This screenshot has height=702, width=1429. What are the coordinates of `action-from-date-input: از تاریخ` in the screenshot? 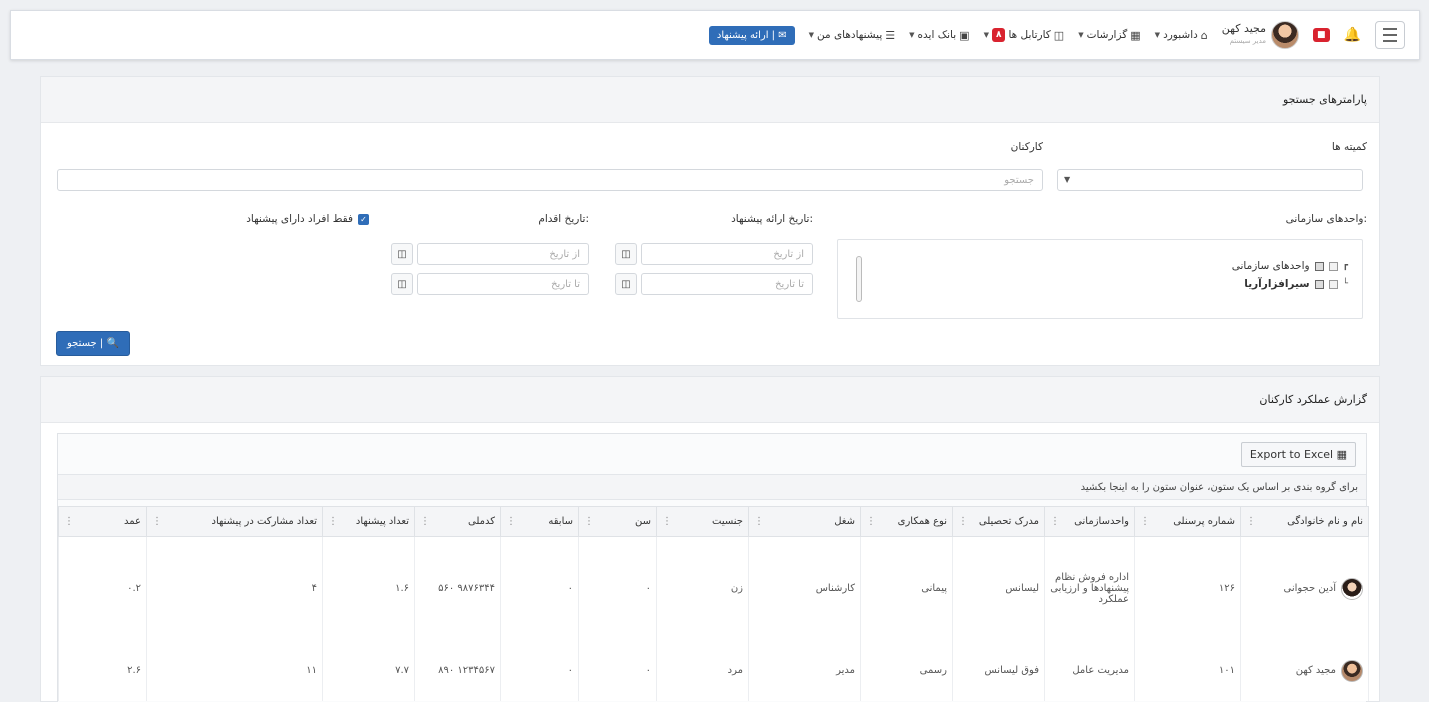 It's located at (503, 254).